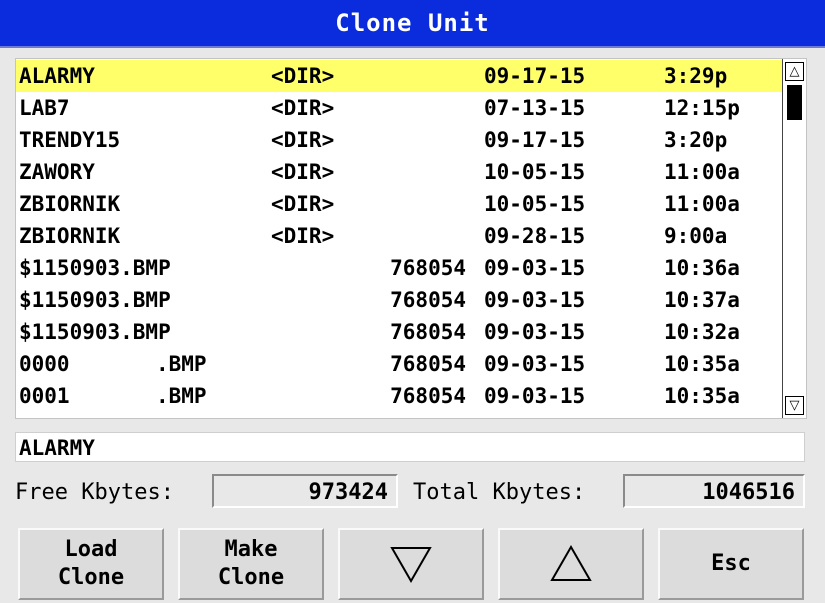 The image size is (825, 603). Describe the element at coordinates (399, 108) in the screenshot. I see `file-row: LAB7 <DIR> 07-13-15 12:15p` at that location.